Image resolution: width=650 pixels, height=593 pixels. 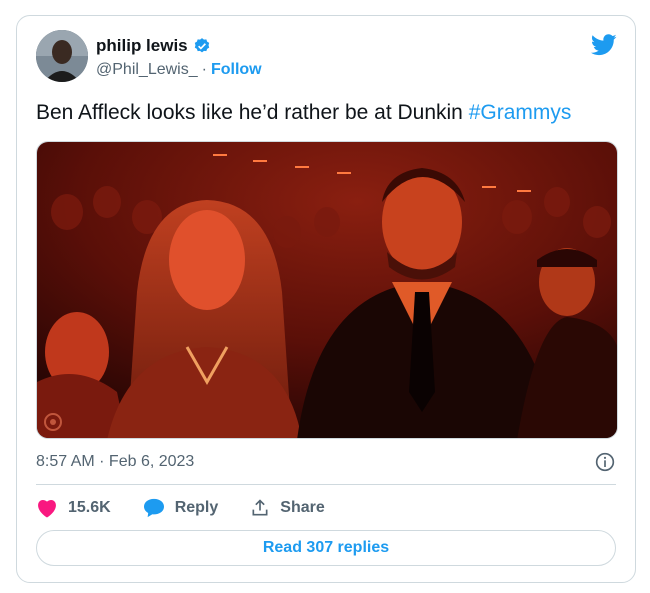 I want to click on author-handle: @Phil_Lewis_, so click(x=147, y=70).